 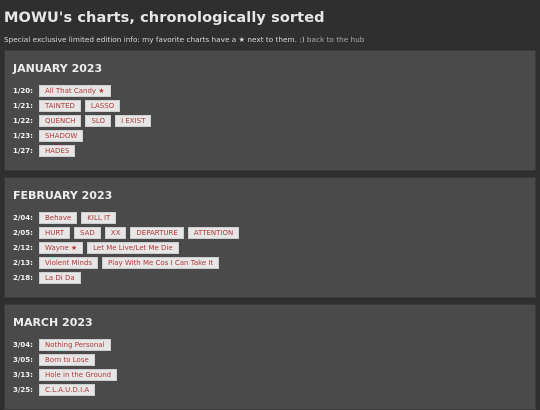 I want to click on date-row: 3/13: Hole in the Ground, so click(x=270, y=374).